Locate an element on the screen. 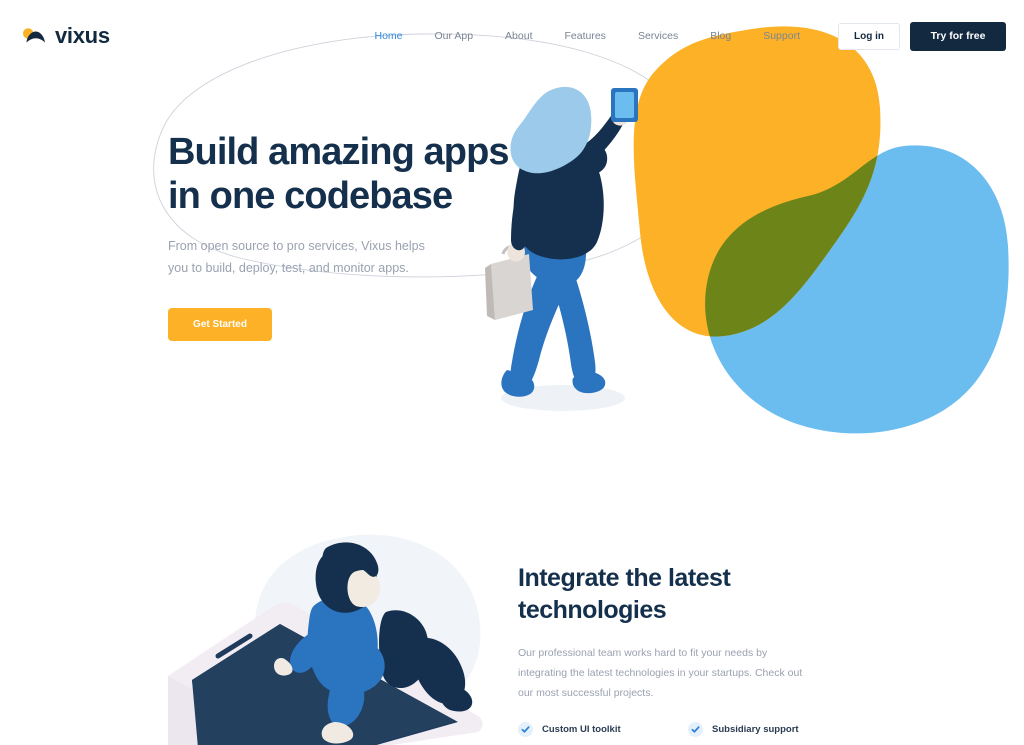 The height and width of the screenshot is (745, 1024). hero-title-line-2: in one codebase is located at coordinates (310, 196).